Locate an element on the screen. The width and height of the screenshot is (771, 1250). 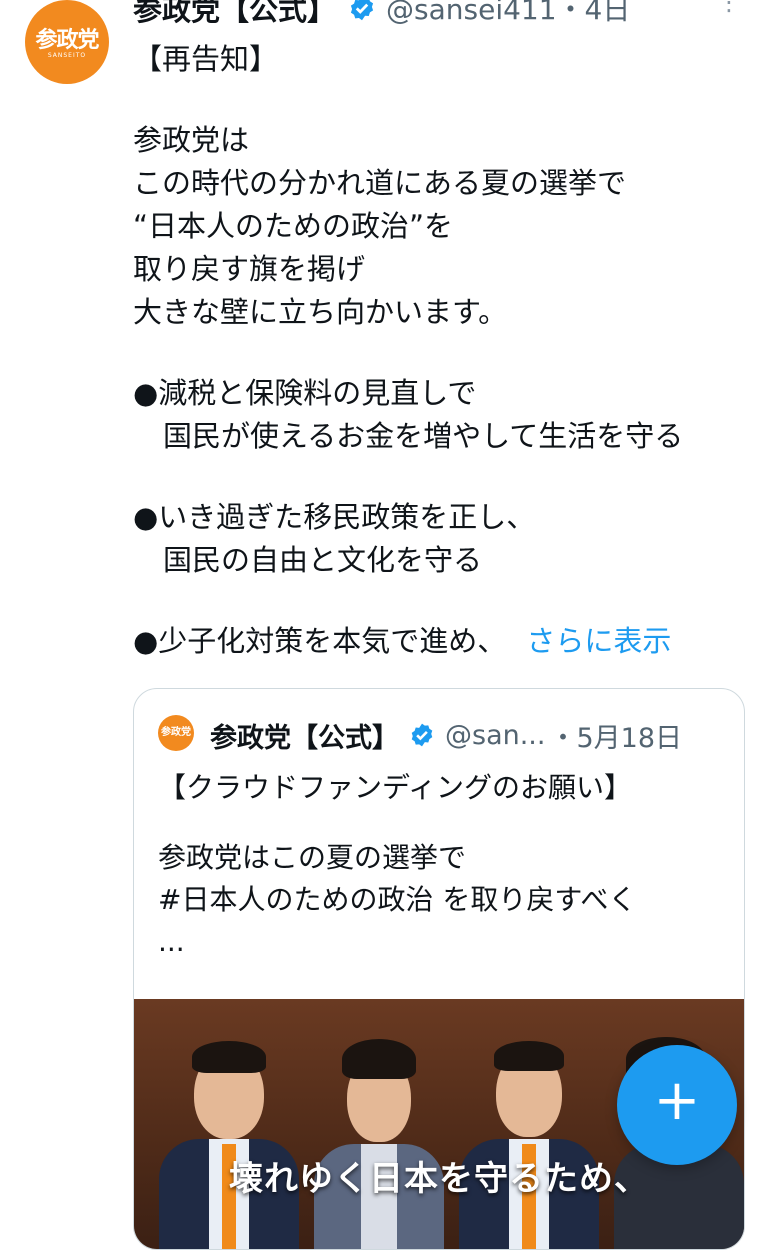
tweet-line: 大きな壁に立ち向かいます。 is located at coordinates (320, 312).